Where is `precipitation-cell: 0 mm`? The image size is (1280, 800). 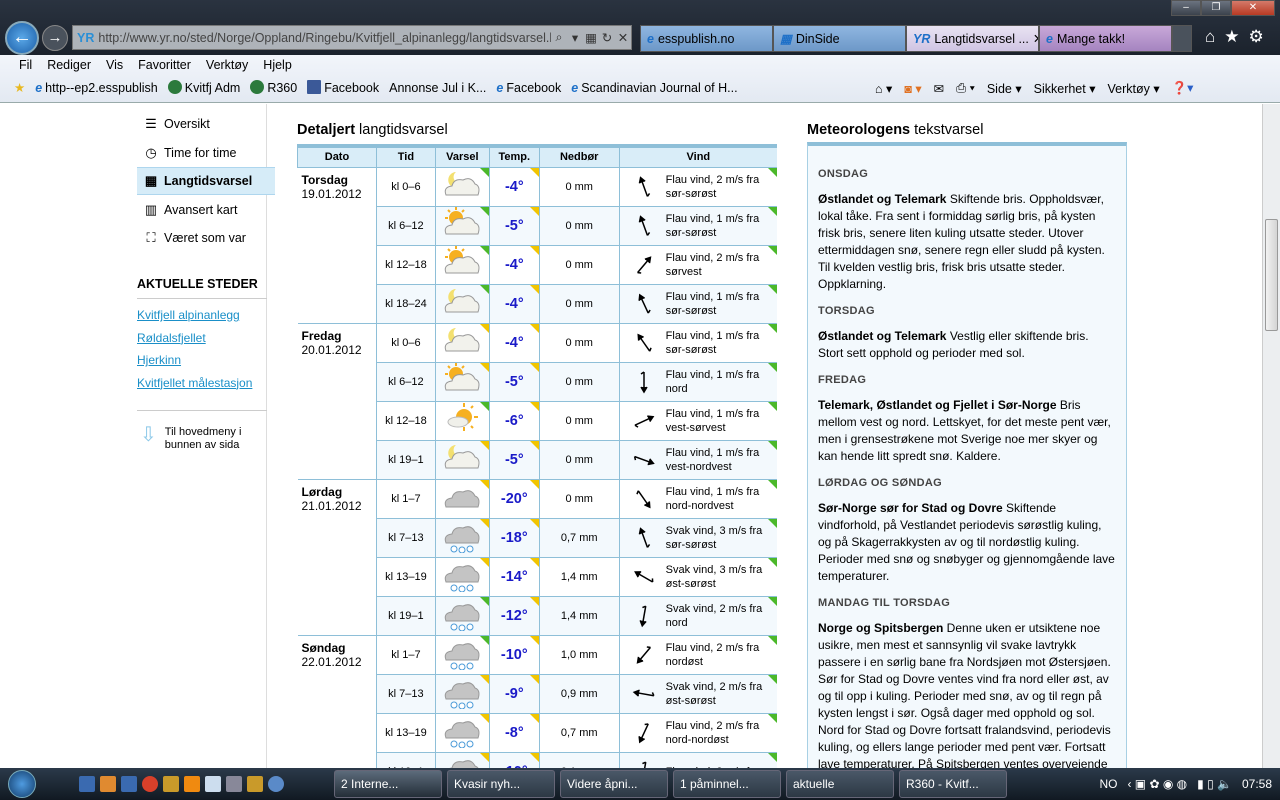
precipitation-cell: 0 mm is located at coordinates (579, 421).